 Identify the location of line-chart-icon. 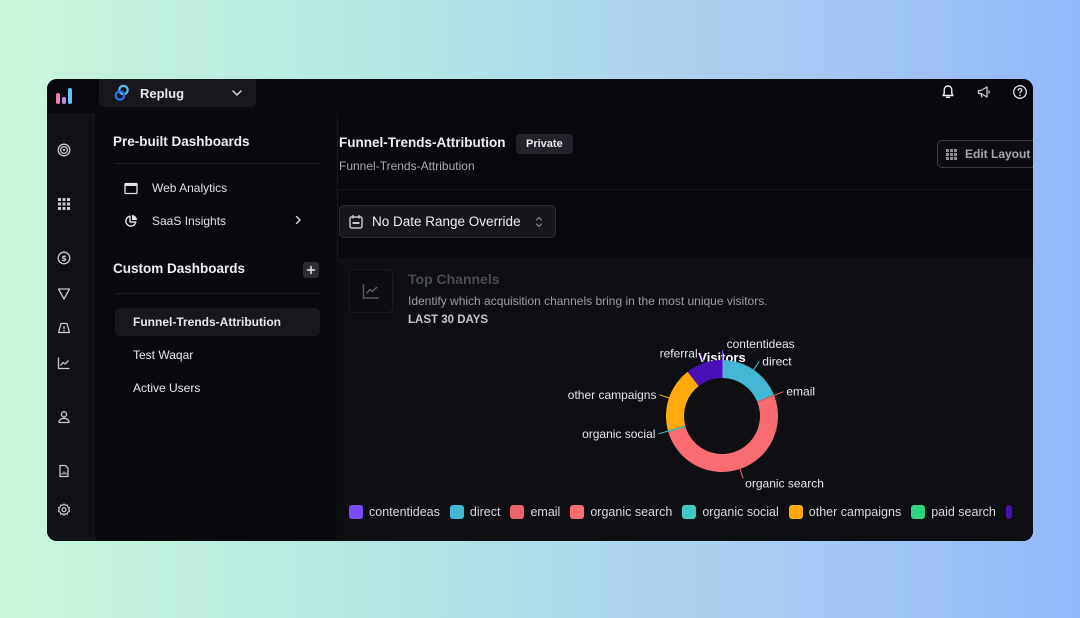
(63, 363).